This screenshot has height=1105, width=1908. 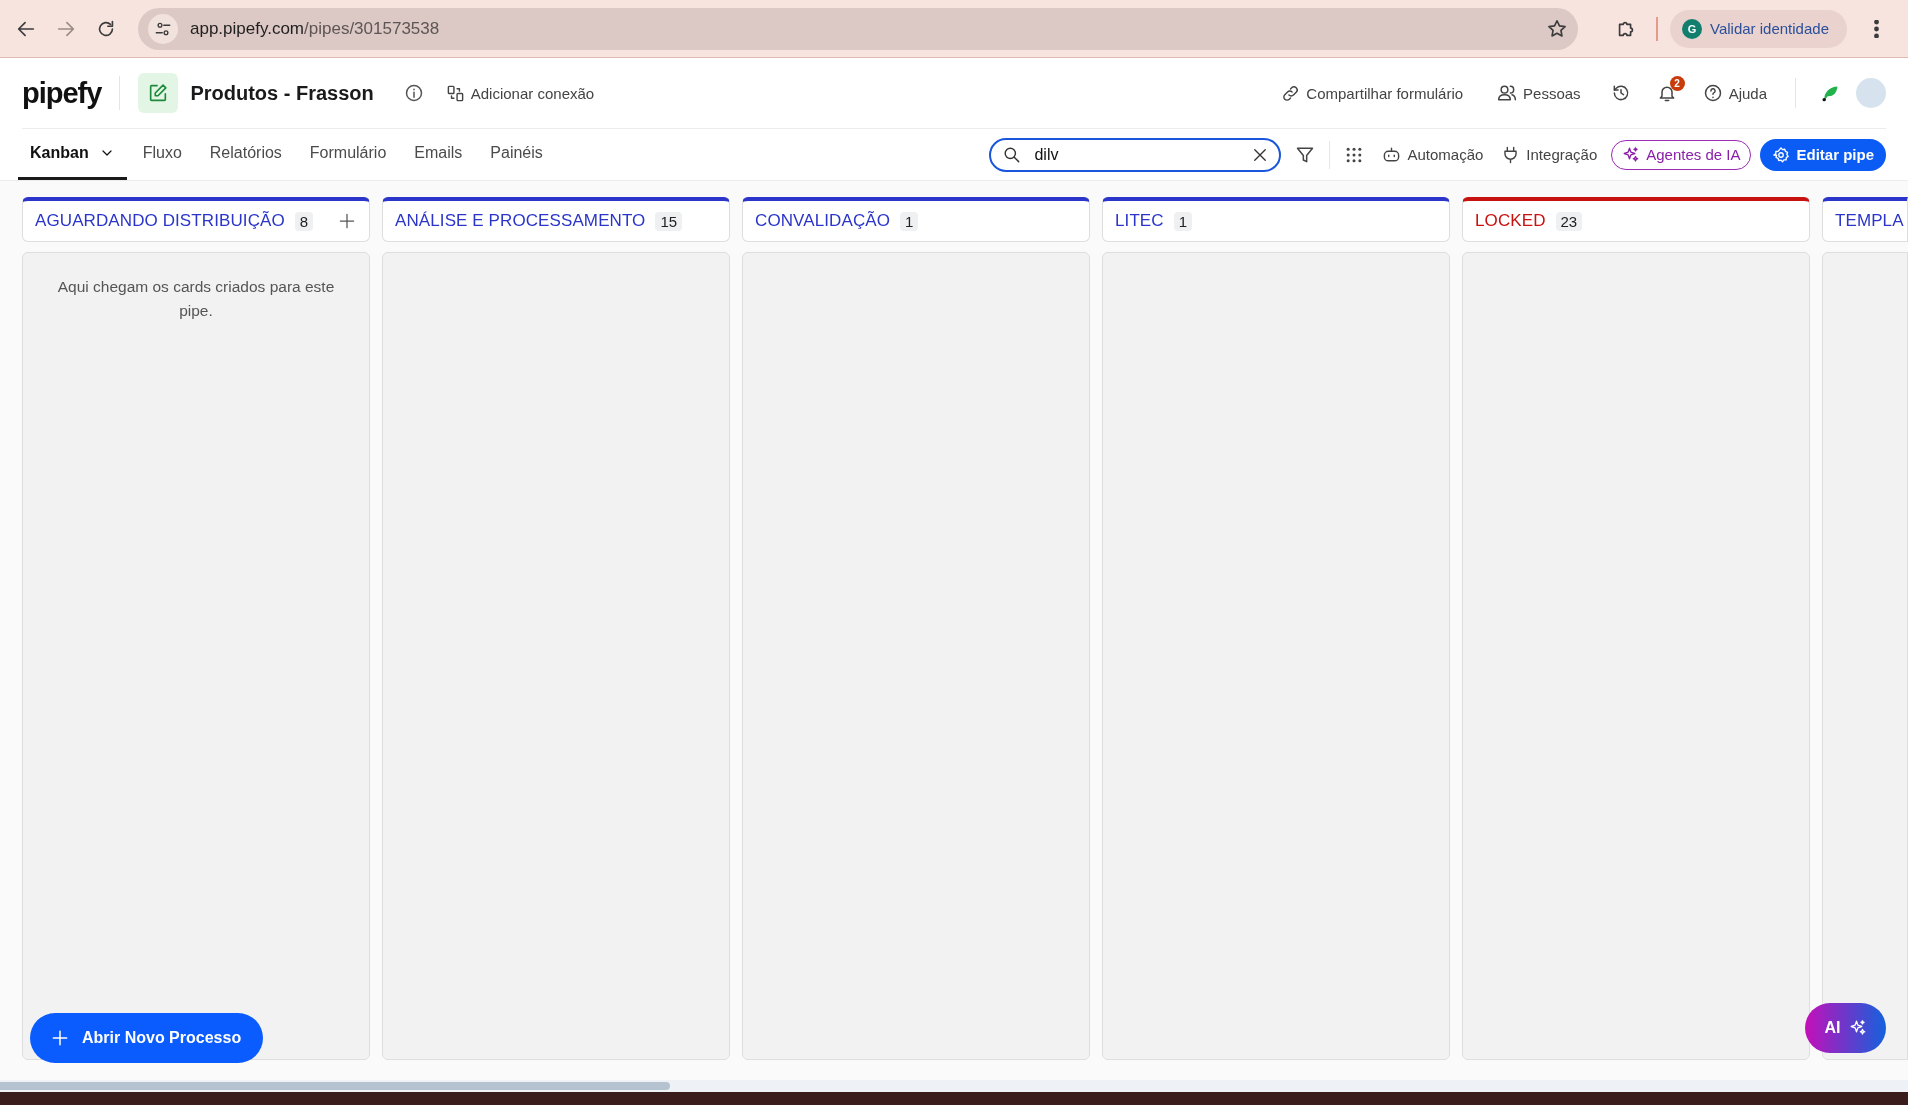 What do you see at coordinates (1845, 1028) in the screenshot?
I see `ai-assistant-button: AI` at bounding box center [1845, 1028].